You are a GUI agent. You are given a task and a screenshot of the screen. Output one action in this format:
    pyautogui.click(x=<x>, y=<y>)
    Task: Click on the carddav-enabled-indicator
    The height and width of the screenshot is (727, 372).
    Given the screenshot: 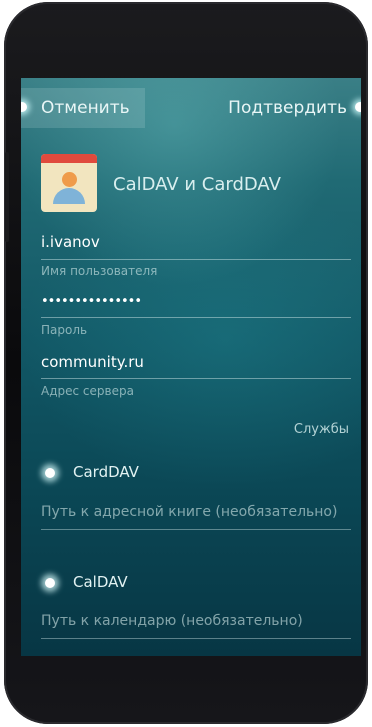 What is the action you would take?
    pyautogui.click(x=50, y=473)
    